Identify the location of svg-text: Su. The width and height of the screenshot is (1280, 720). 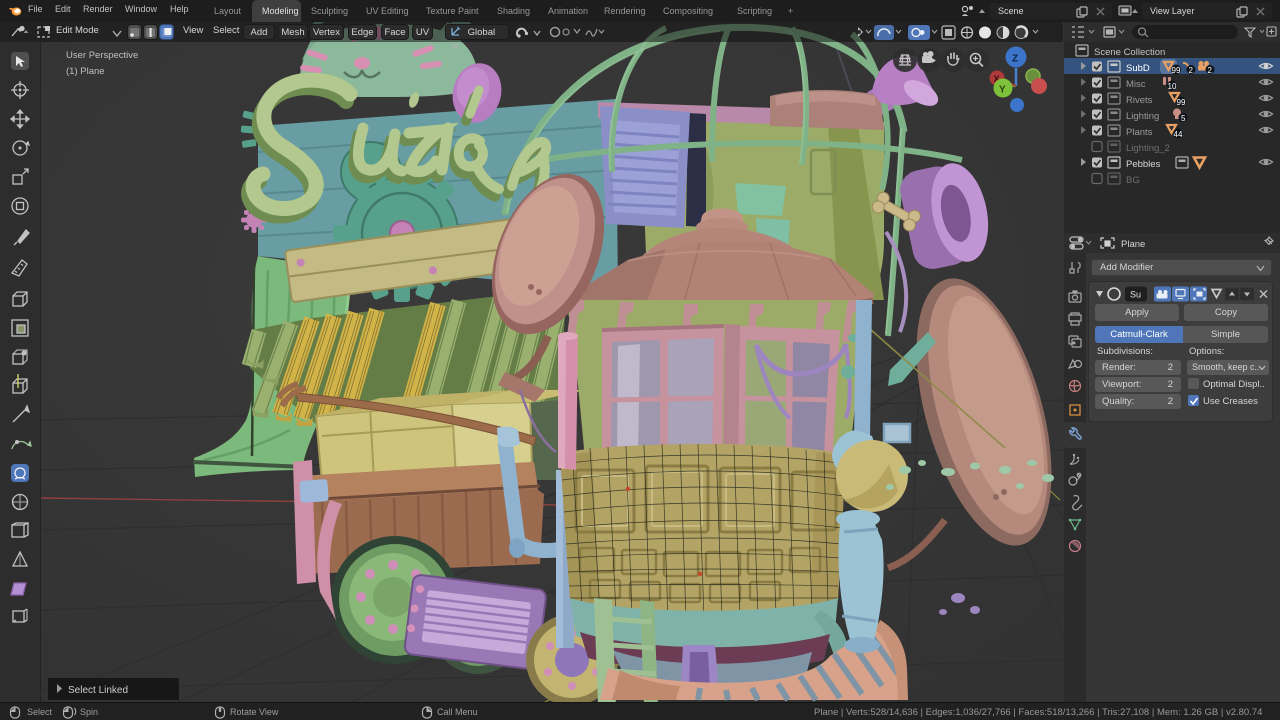
(1135, 295).